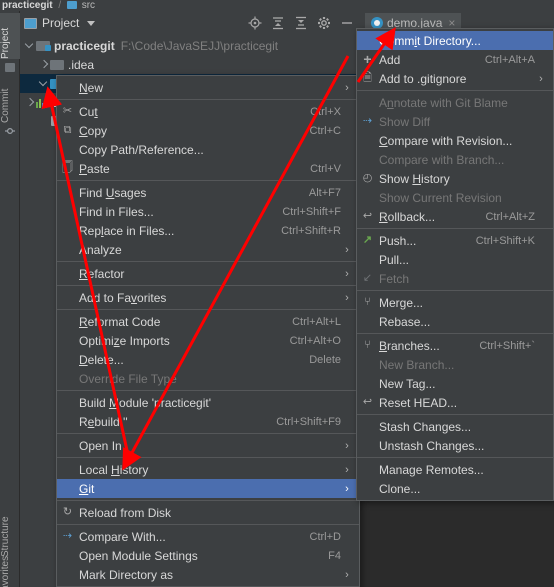 This screenshot has width=554, height=587. What do you see at coordinates (10, 529) in the screenshot?
I see `sidebar-item-structure: Structure` at bounding box center [10, 529].